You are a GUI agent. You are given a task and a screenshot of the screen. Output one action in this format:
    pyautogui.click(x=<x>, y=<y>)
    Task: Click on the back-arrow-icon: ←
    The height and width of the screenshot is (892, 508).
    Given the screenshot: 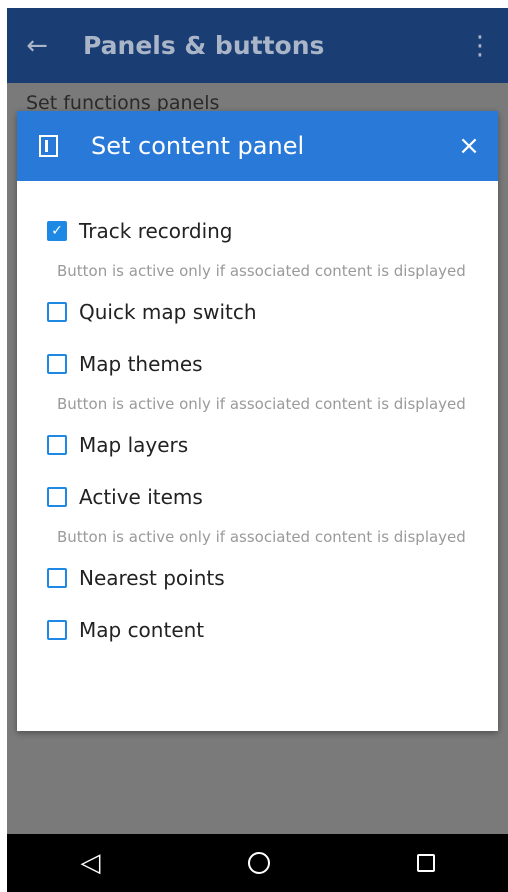 What is the action you would take?
    pyautogui.click(x=37, y=46)
    